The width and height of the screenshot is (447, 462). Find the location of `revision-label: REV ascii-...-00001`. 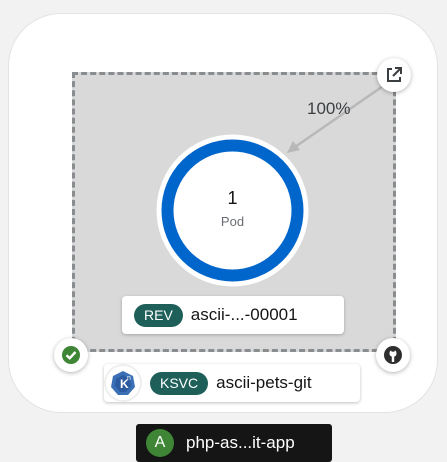

revision-label: REV ascii-...-00001 is located at coordinates (233, 315).